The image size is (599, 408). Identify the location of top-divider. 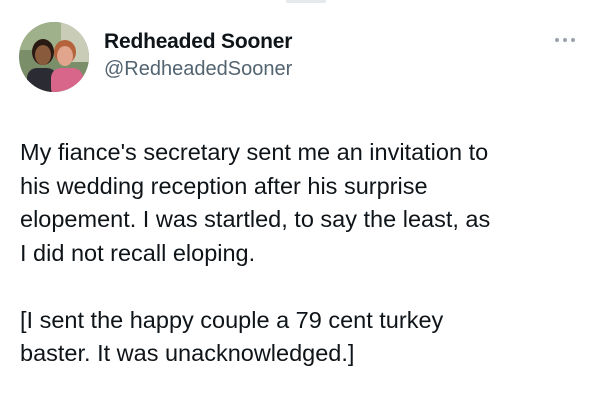
(306, 1).